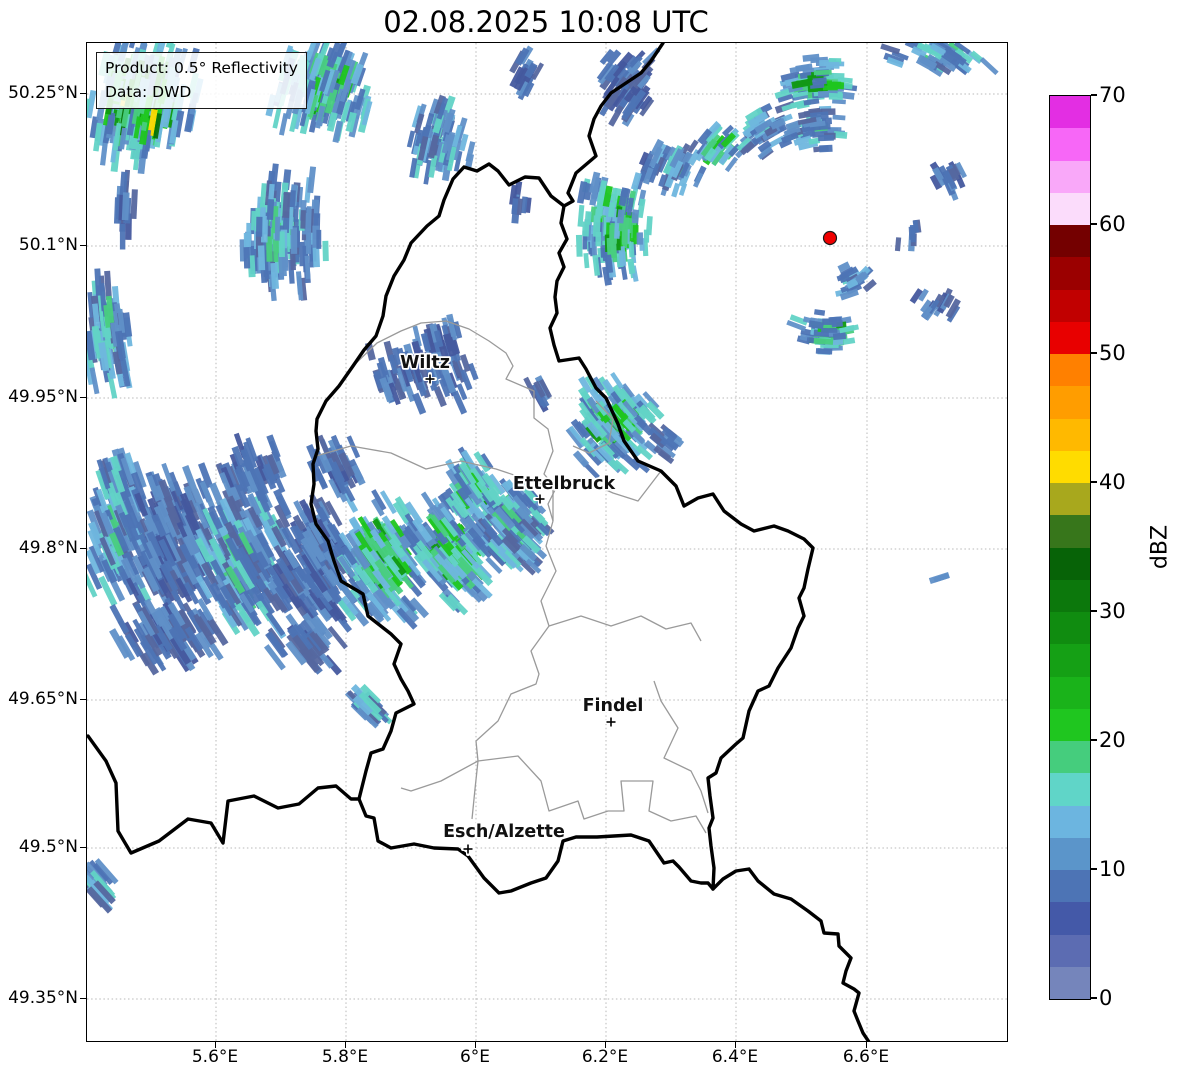 This screenshot has width=1184, height=1081. Describe the element at coordinates (148, 92) in the screenshot. I see `data-source-line: Data: DWD` at that location.